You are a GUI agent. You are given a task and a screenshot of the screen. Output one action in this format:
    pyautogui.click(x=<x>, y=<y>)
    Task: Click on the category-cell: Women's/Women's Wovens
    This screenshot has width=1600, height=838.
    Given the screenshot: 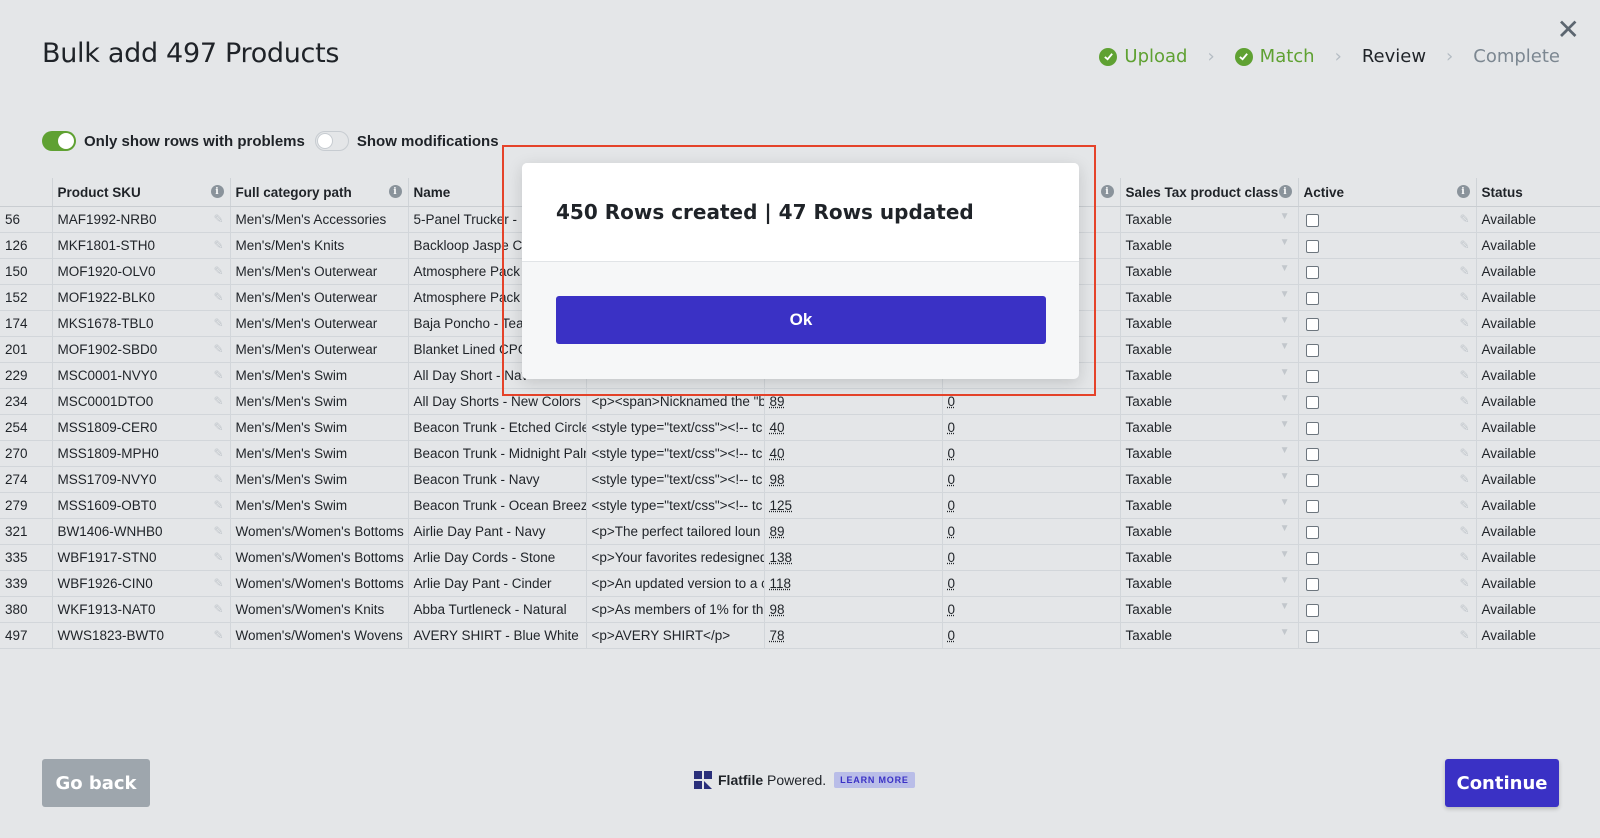 What is the action you would take?
    pyautogui.click(x=319, y=635)
    